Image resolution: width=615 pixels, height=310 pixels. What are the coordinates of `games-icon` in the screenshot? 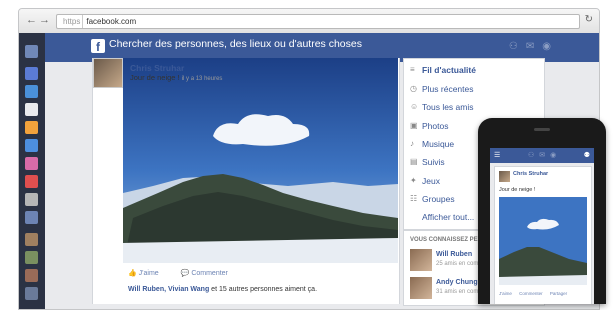 It's located at (31, 181).